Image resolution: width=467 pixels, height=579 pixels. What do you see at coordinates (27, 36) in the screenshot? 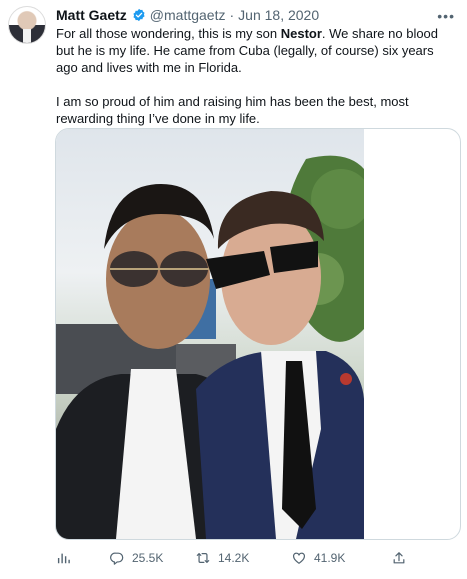
I see `avatar-shirt` at bounding box center [27, 36].